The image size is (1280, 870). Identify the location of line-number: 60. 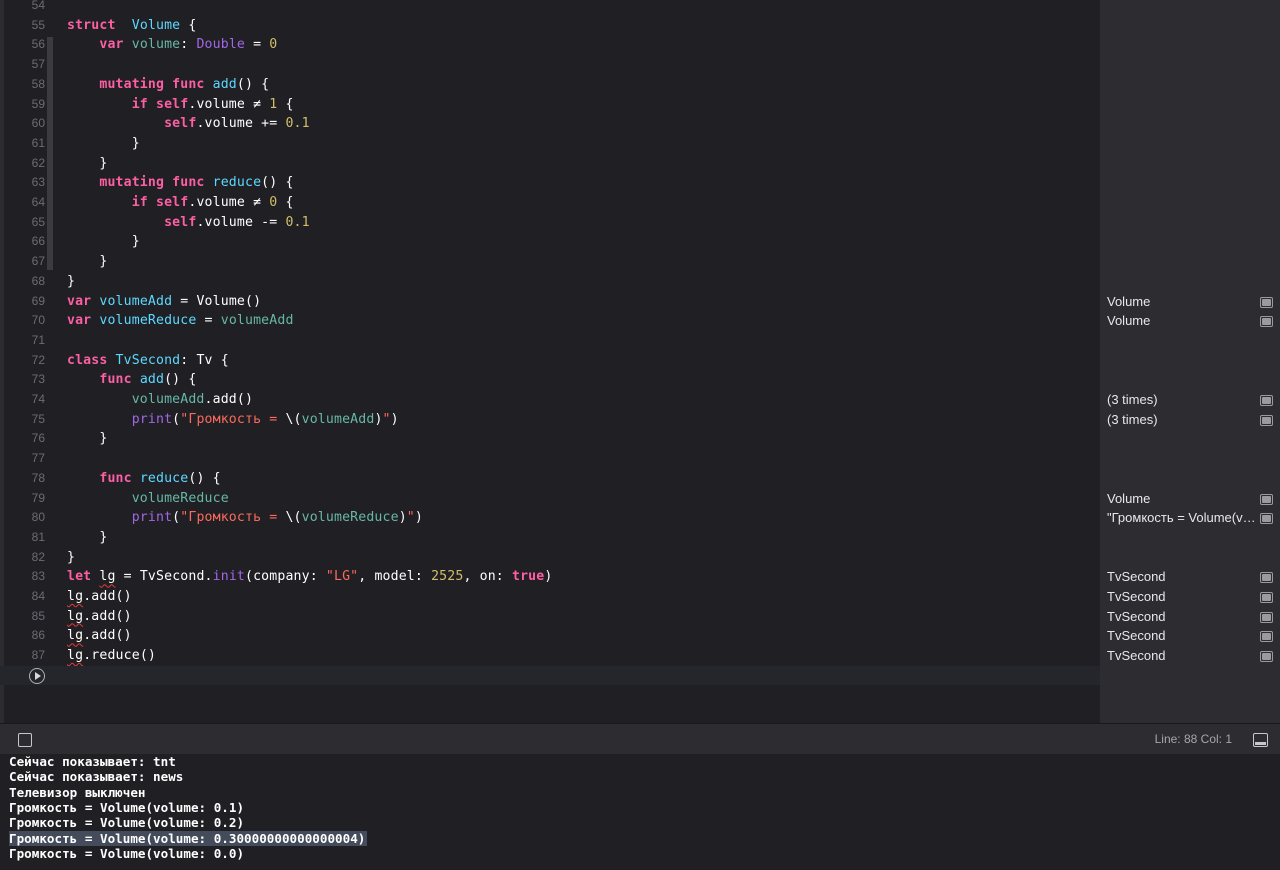
(38, 123).